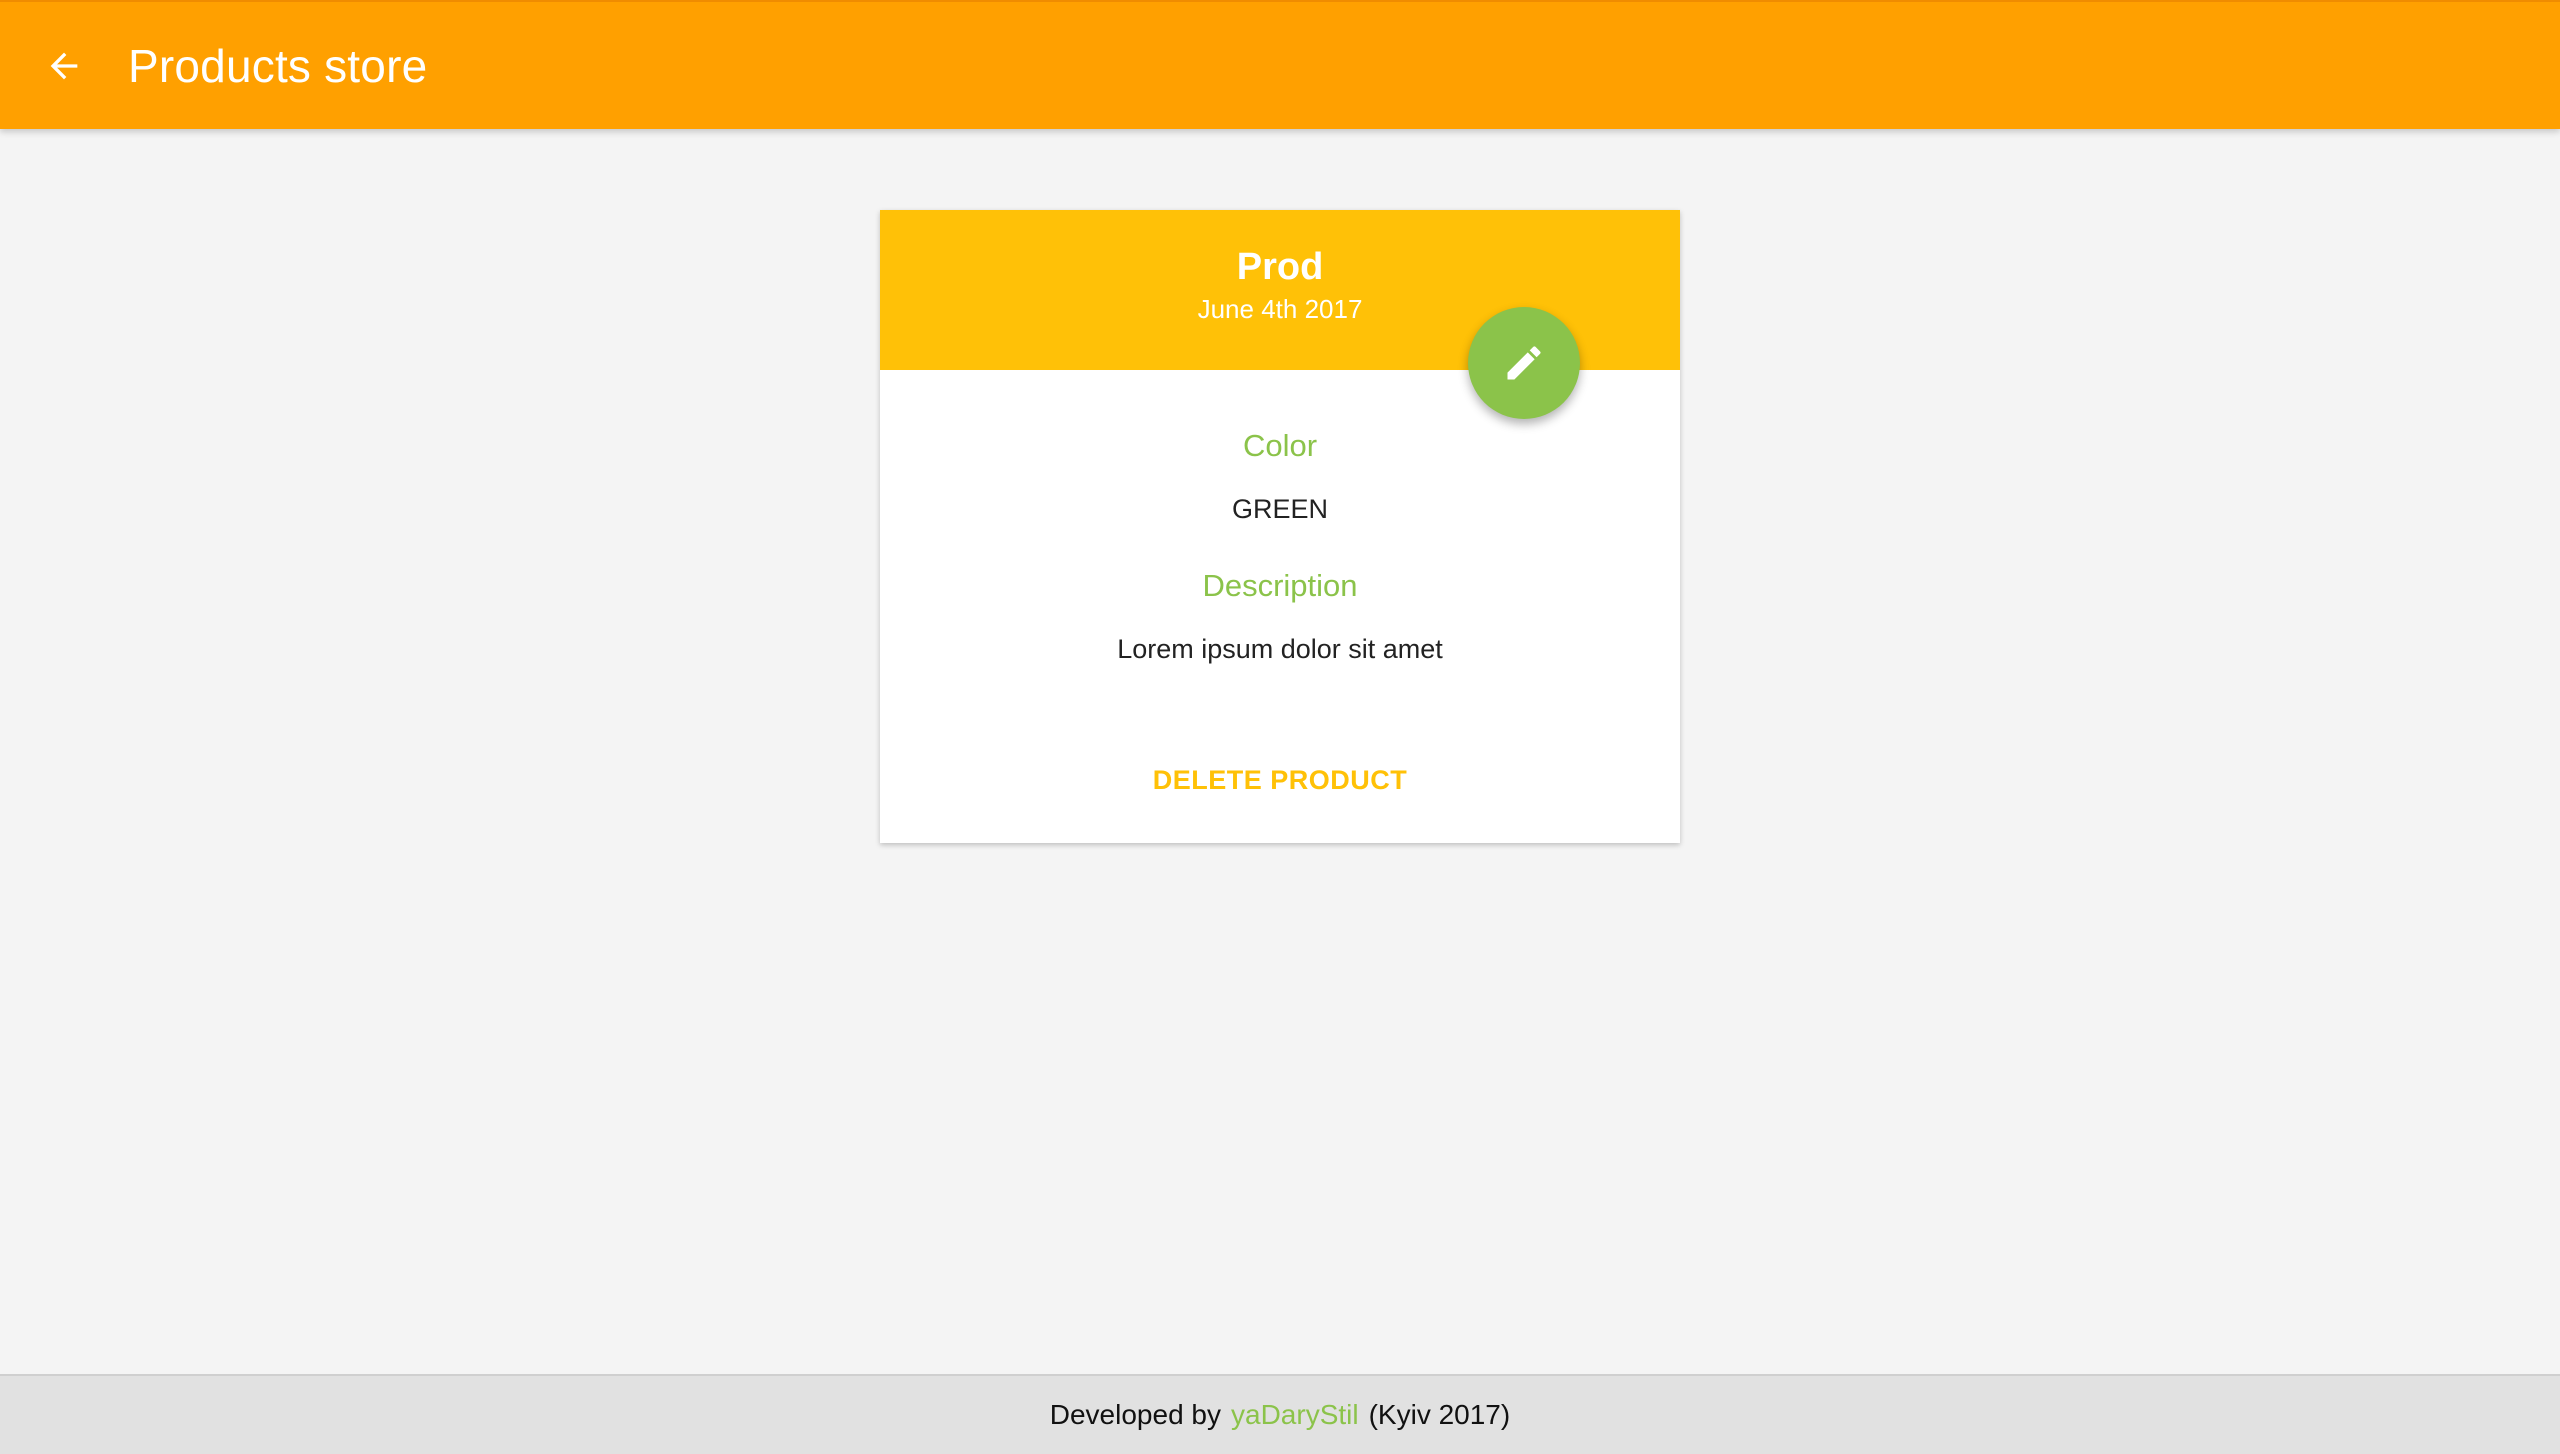 This screenshot has height=1454, width=2560. I want to click on footer: Developed by yaDaryStil (Kyiv 2017), so click(1280, 1414).